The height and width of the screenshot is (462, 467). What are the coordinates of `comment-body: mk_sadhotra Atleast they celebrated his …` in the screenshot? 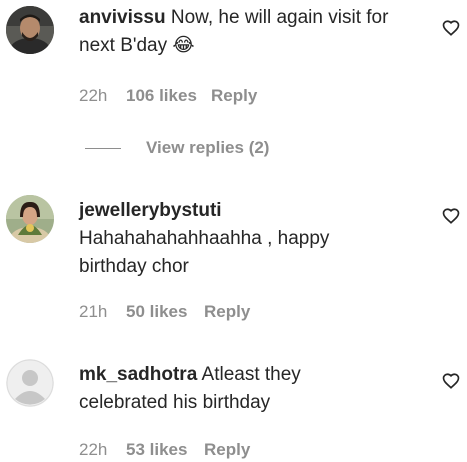 It's located at (254, 389).